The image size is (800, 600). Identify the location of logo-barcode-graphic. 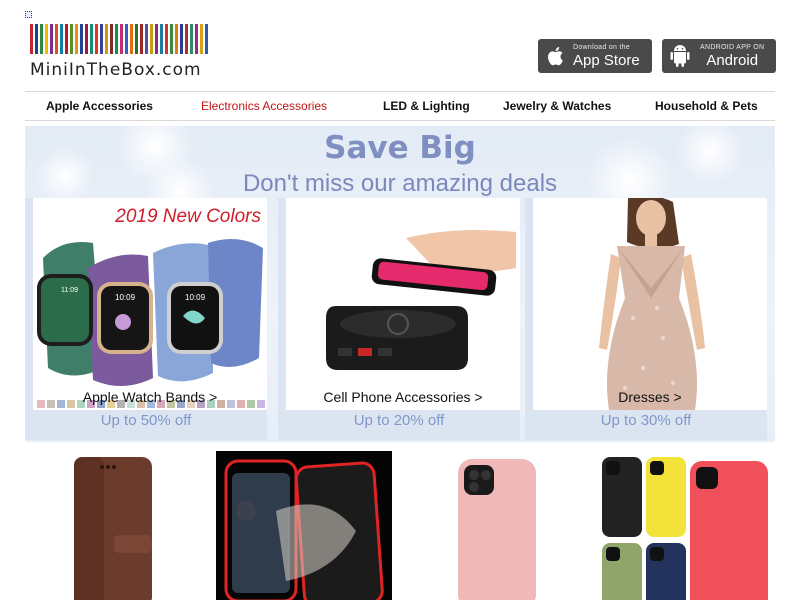
(123, 39).